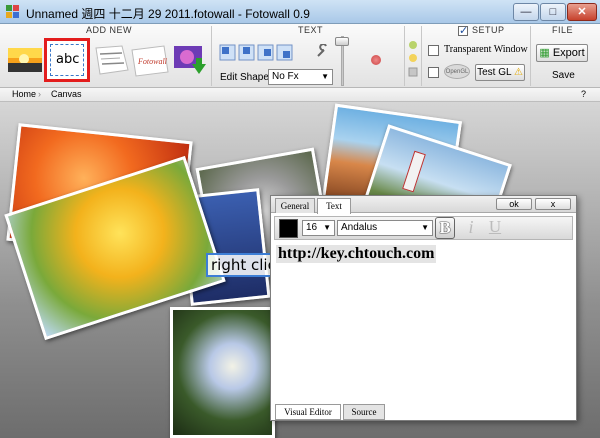 Image resolution: width=600 pixels, height=438 pixels. I want to click on minimize-button: —, so click(526, 12).